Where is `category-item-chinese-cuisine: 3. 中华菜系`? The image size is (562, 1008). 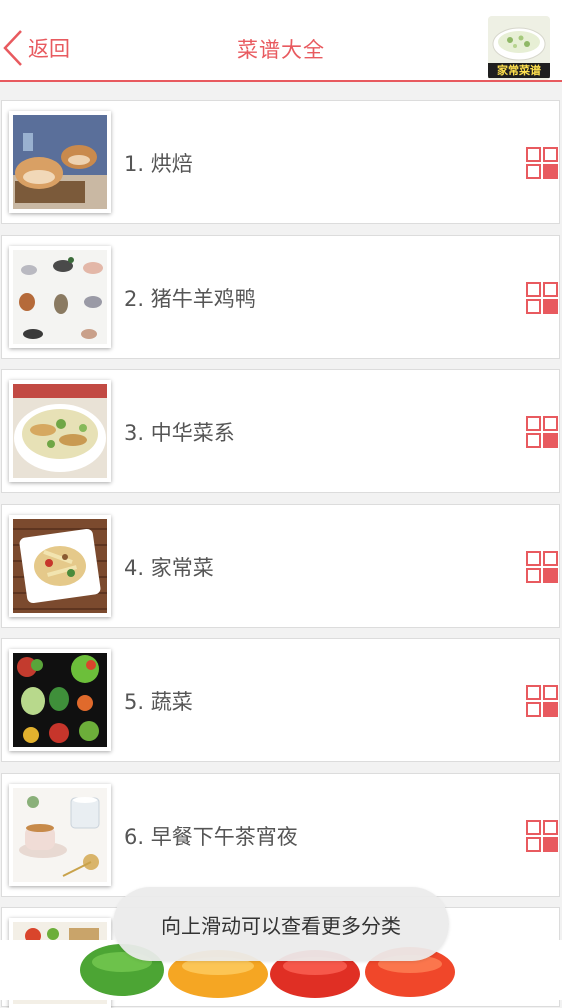 category-item-chinese-cuisine: 3. 中华菜系 is located at coordinates (280, 431).